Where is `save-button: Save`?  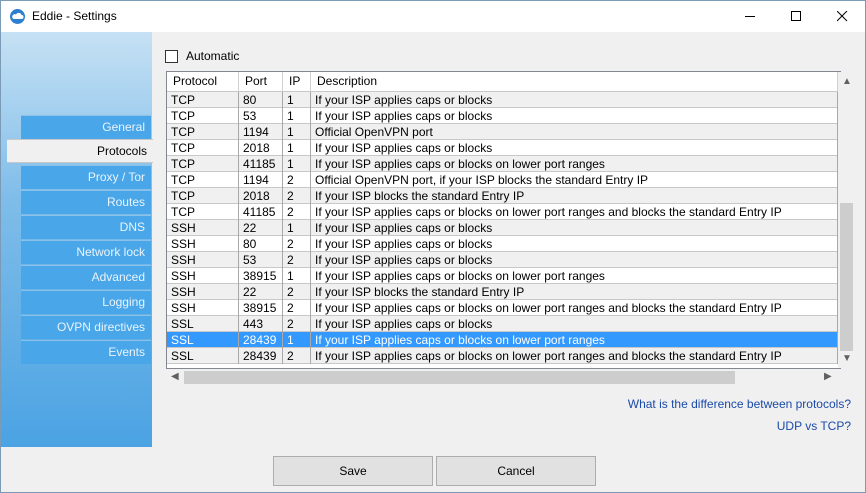 save-button: Save is located at coordinates (353, 471).